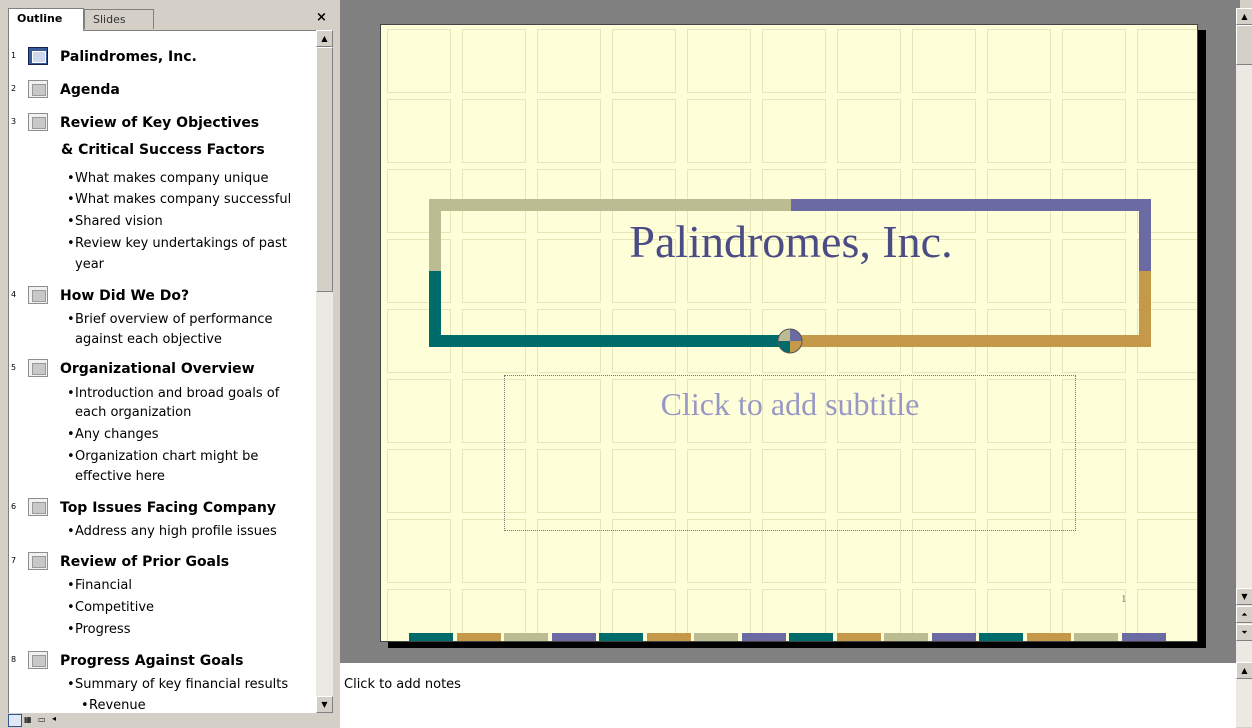 This screenshot has width=1252, height=728. I want to click on scroll-left-icon: ◂, so click(59, 720).